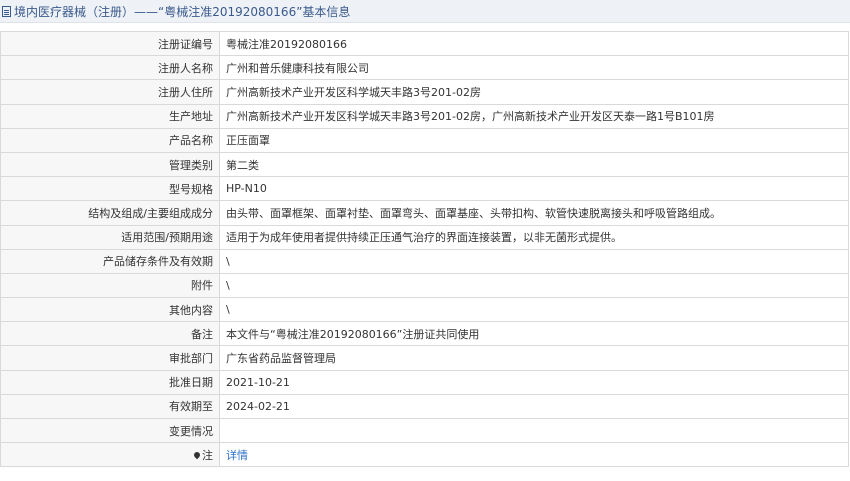  What do you see at coordinates (110, 455) in the screenshot?
I see `note-label-cell: 注` at bounding box center [110, 455].